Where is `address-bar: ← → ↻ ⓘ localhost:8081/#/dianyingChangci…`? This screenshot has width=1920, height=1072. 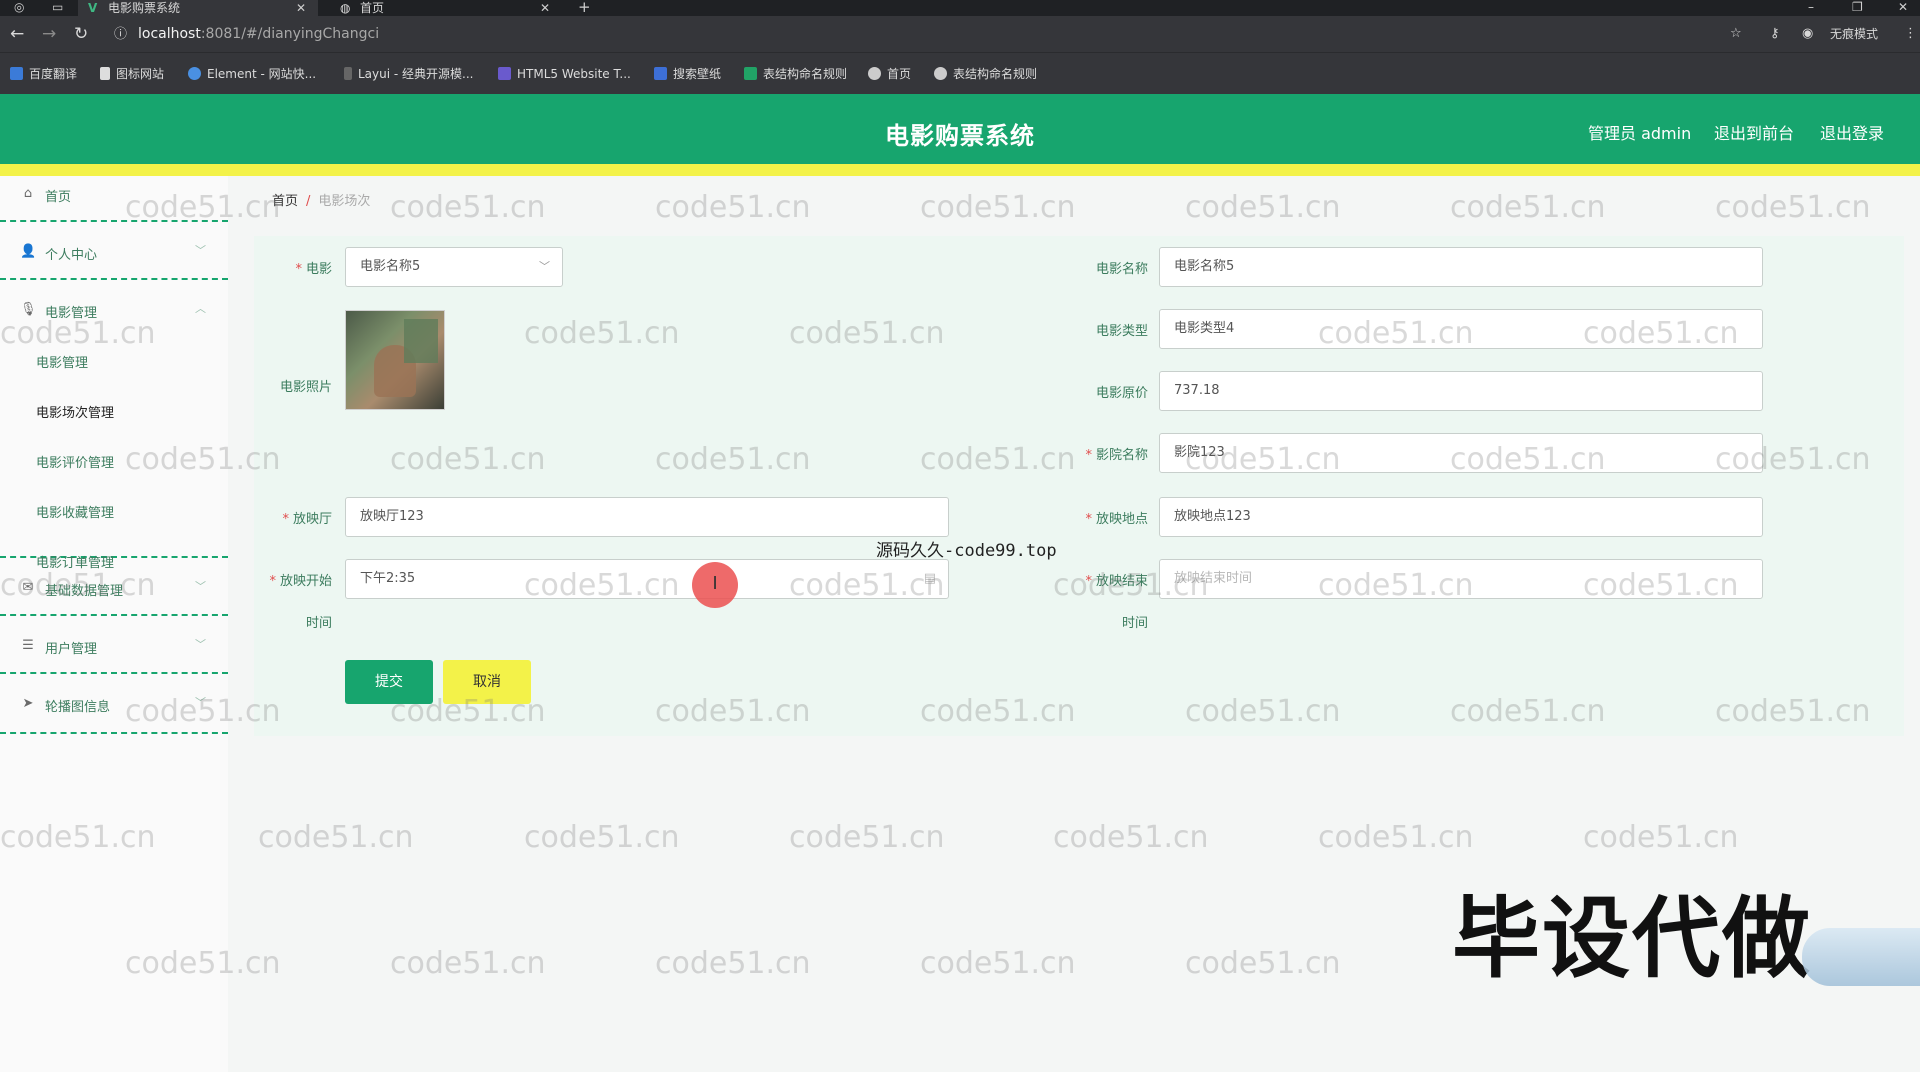
address-bar: ← → ↻ ⓘ localhost:8081/#/dianyingChangci… is located at coordinates (960, 34).